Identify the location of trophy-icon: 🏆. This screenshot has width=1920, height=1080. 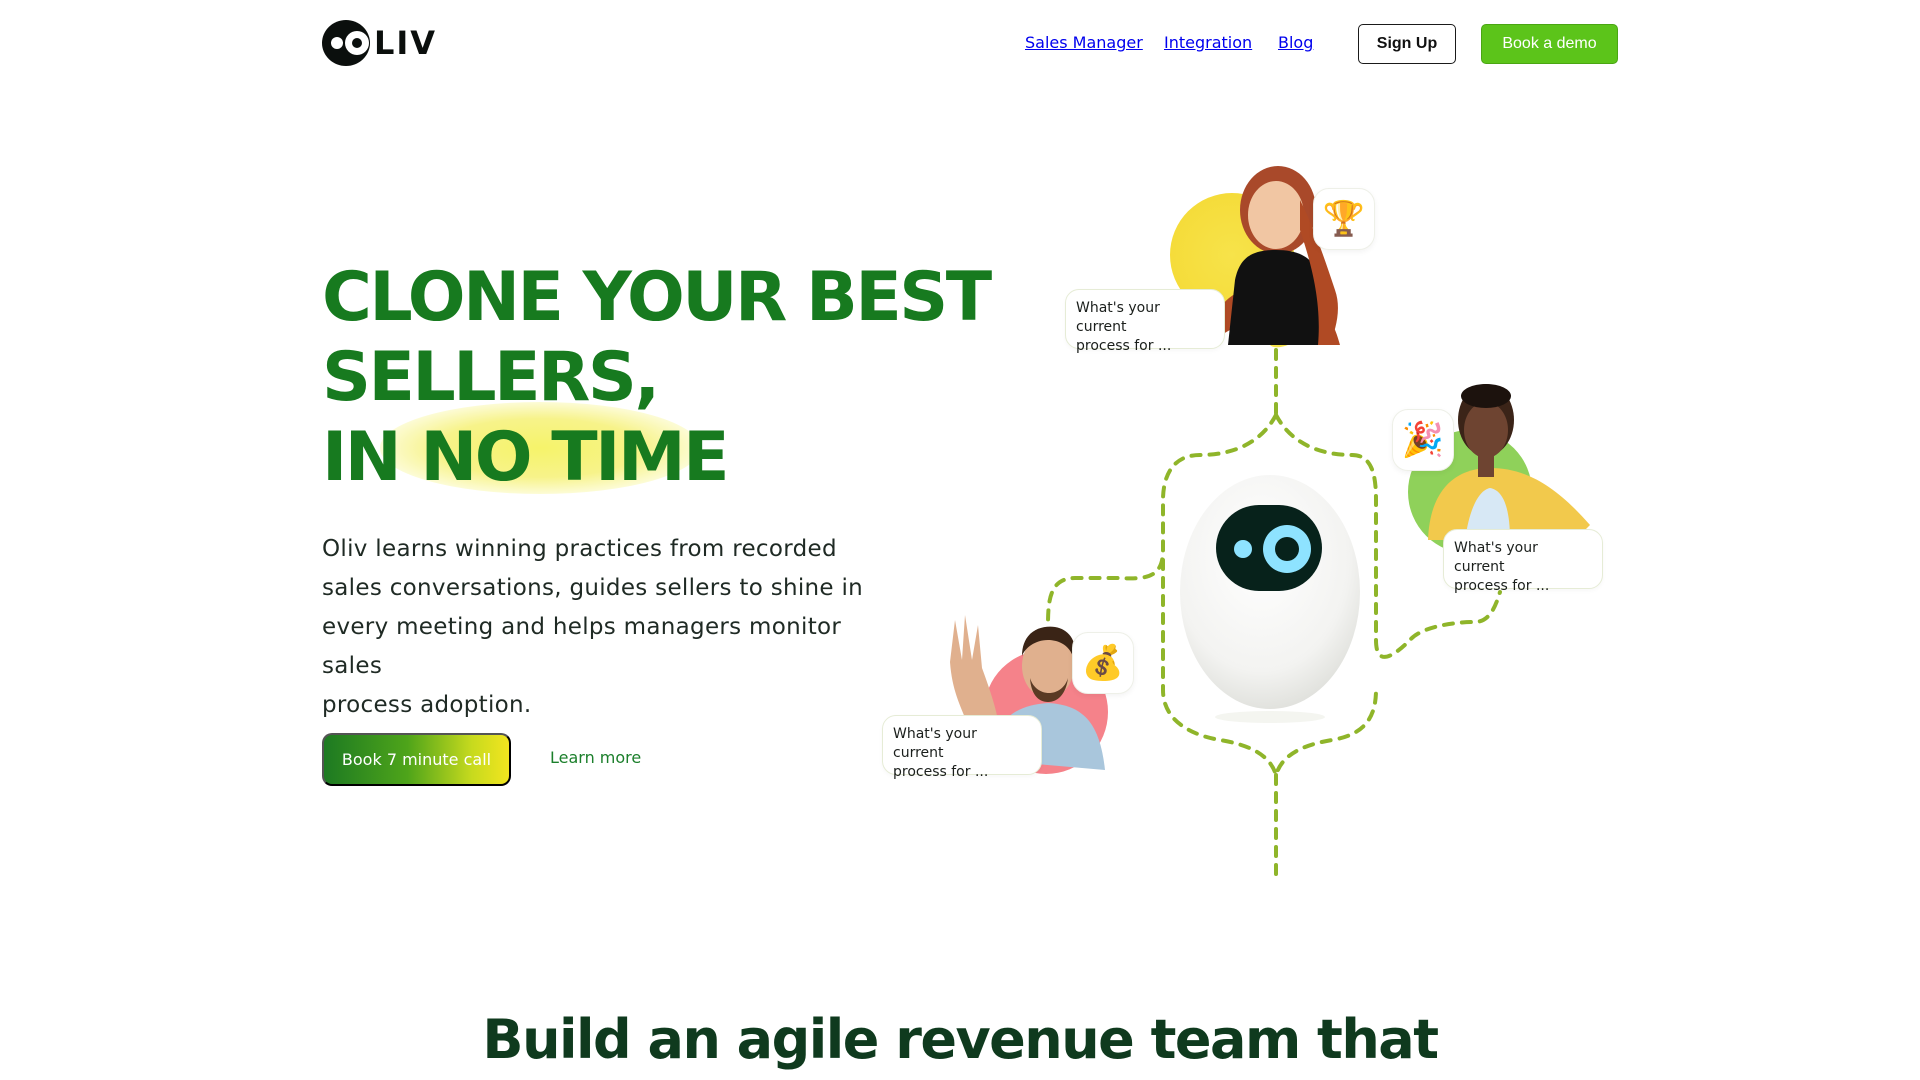
(1344, 219).